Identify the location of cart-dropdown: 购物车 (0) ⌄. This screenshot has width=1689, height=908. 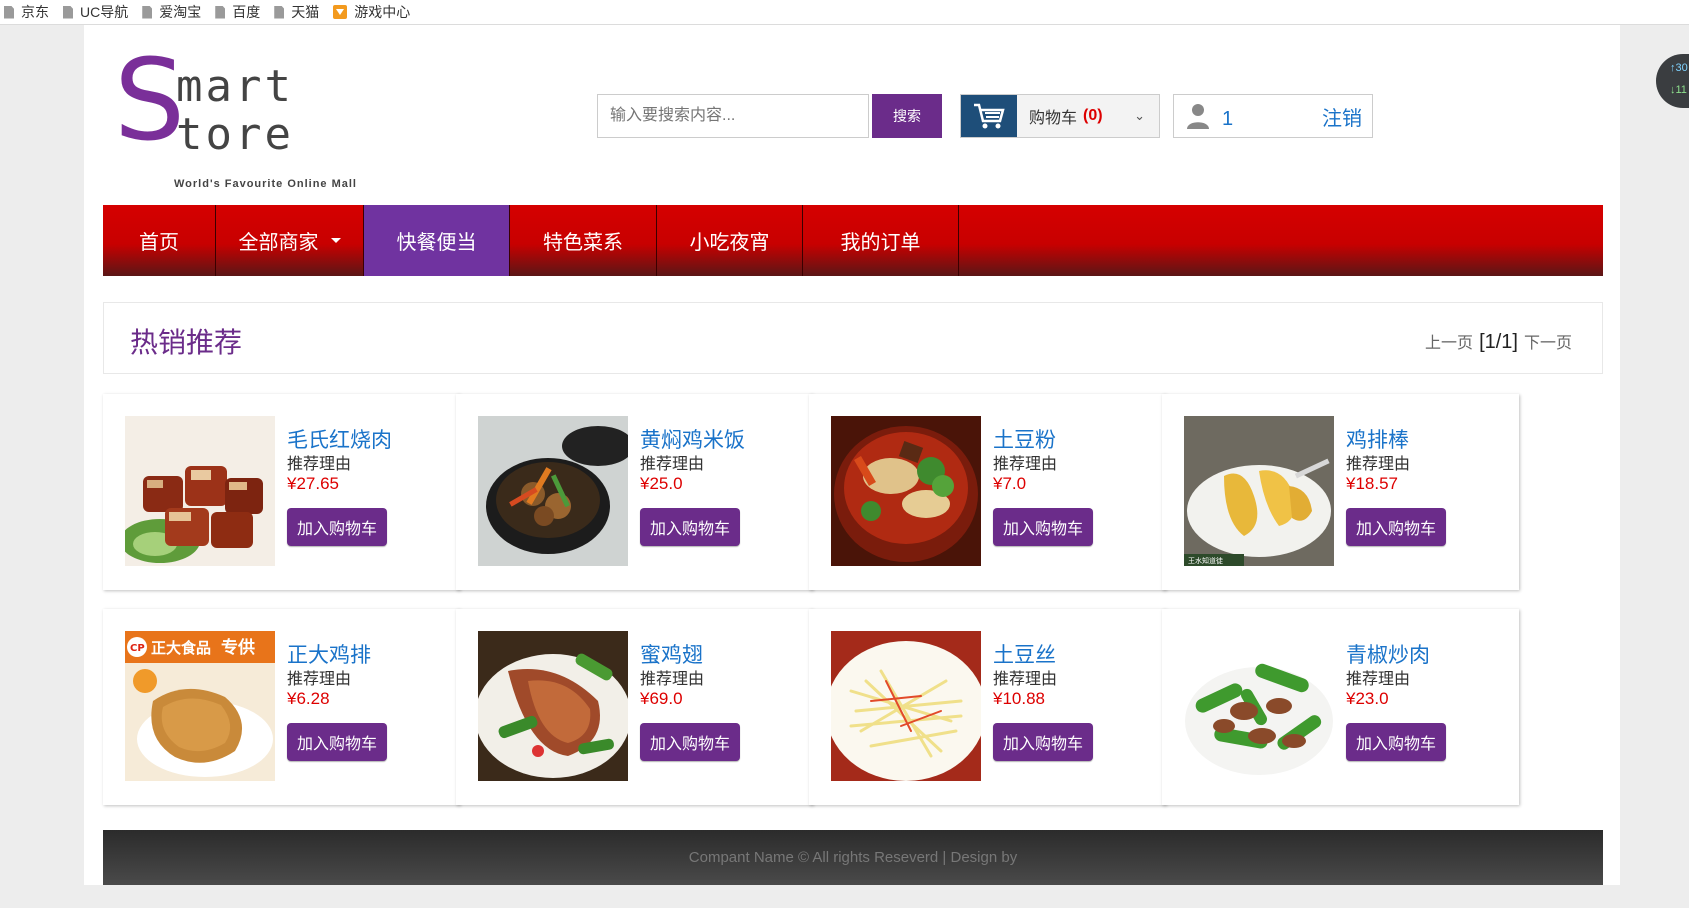
(1060, 116).